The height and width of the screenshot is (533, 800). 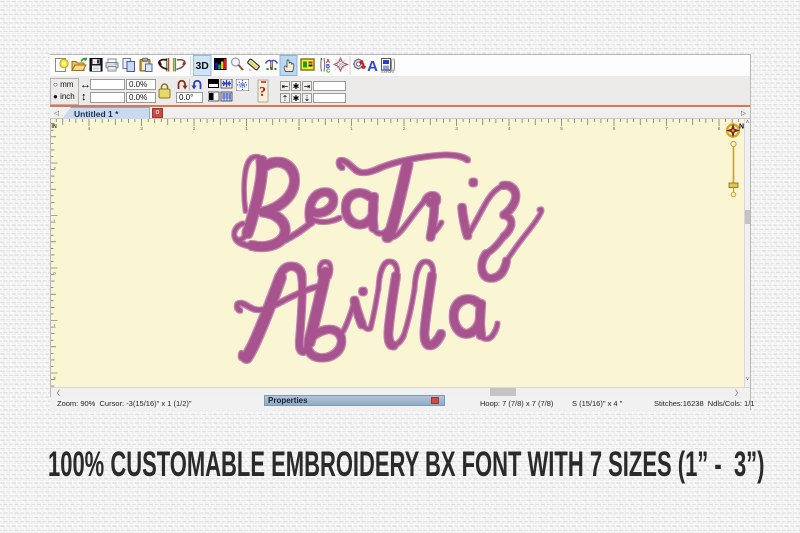 I want to click on svg-text: 6, so click(x=614, y=128).